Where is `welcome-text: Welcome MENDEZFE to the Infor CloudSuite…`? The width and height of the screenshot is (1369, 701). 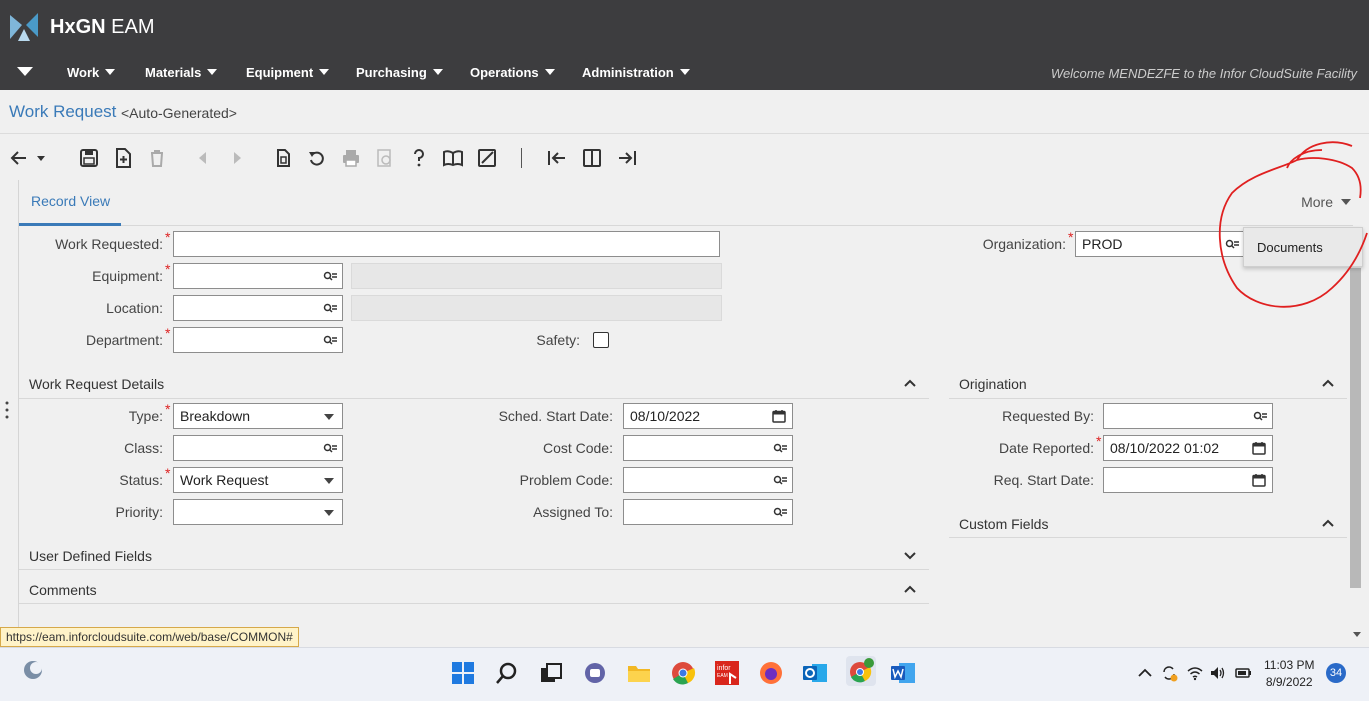
welcome-text: Welcome MENDEZFE to the Infor CloudSuite… is located at coordinates (1203, 73).